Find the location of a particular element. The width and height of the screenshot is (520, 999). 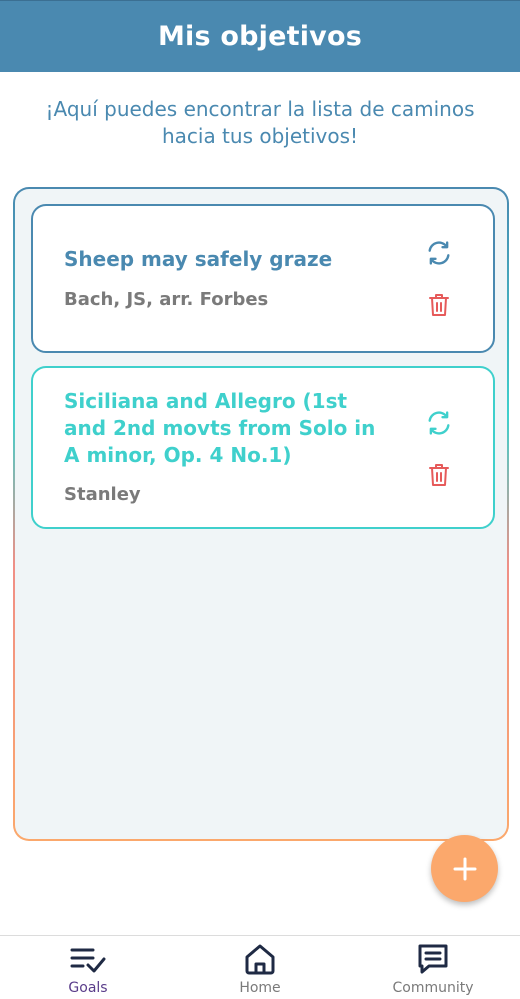

add-goal-button is located at coordinates (464, 868).